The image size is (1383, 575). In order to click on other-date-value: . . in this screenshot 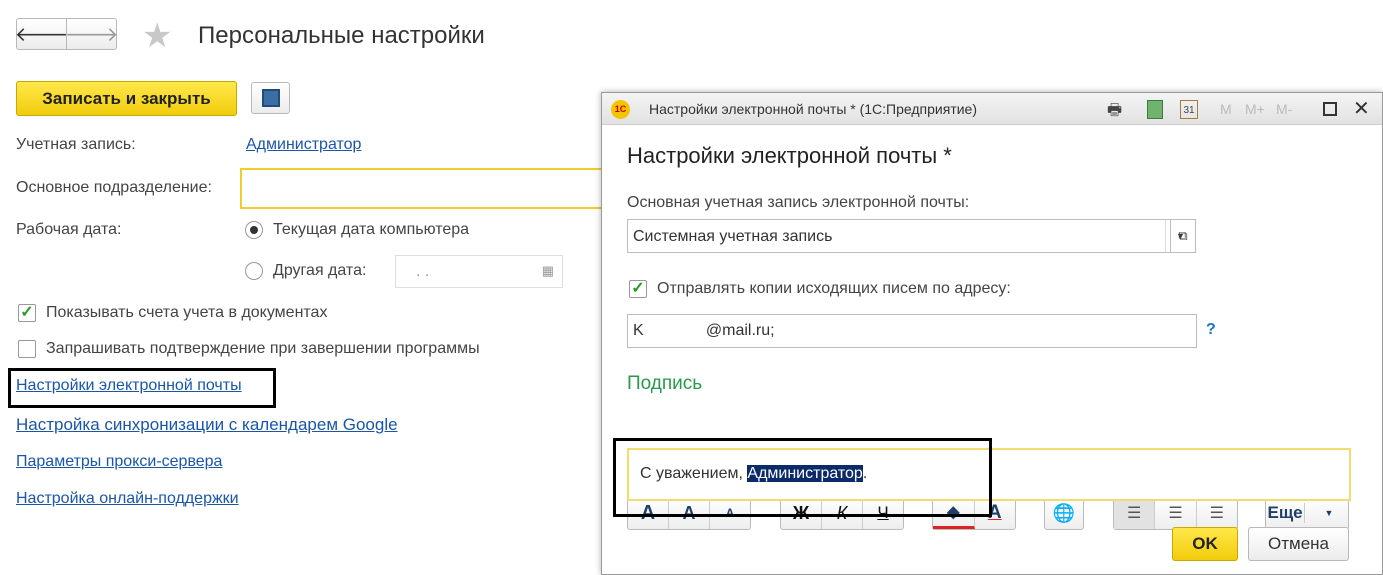, I will do `click(423, 271)`.